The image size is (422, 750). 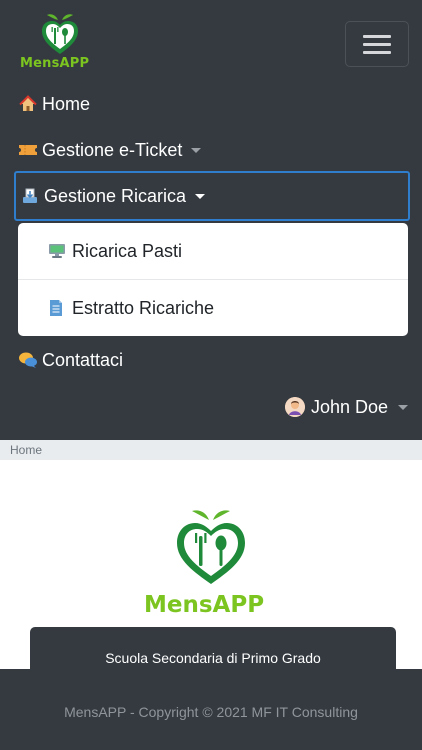 I want to click on brand-logo: MensAPP, so click(x=60, y=42).